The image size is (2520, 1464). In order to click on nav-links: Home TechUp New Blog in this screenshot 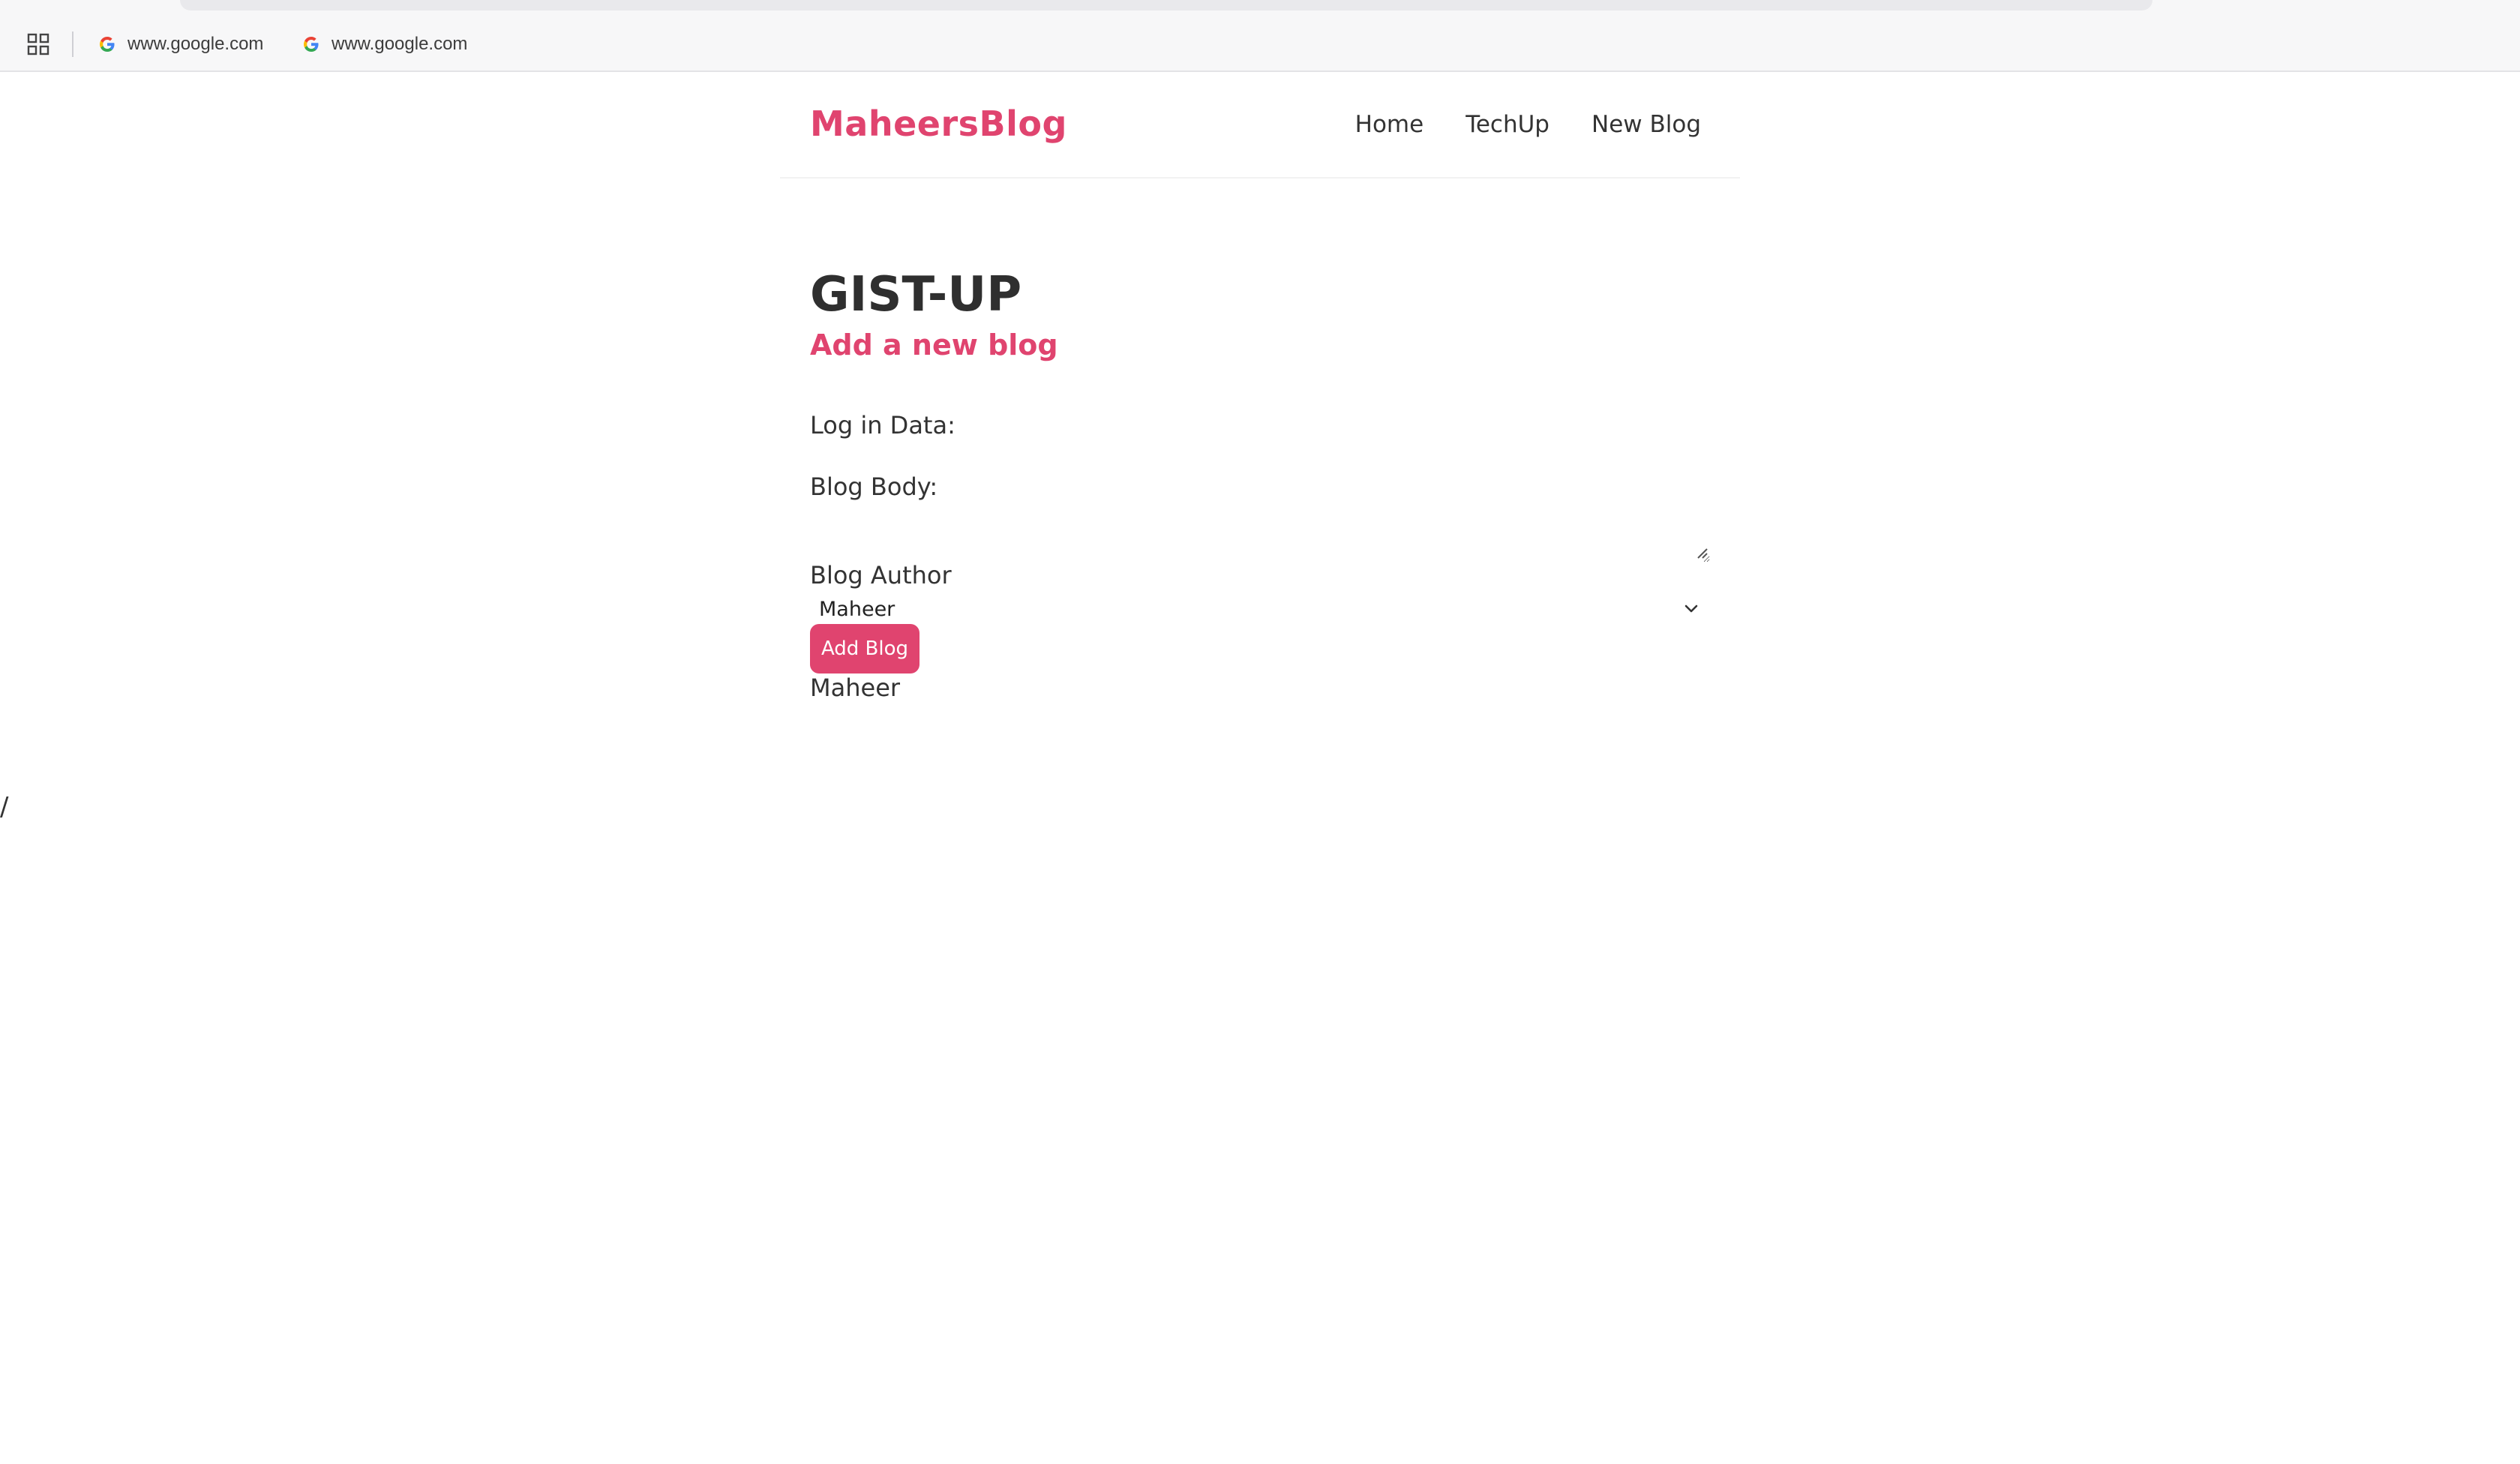, I will do `click(1528, 124)`.